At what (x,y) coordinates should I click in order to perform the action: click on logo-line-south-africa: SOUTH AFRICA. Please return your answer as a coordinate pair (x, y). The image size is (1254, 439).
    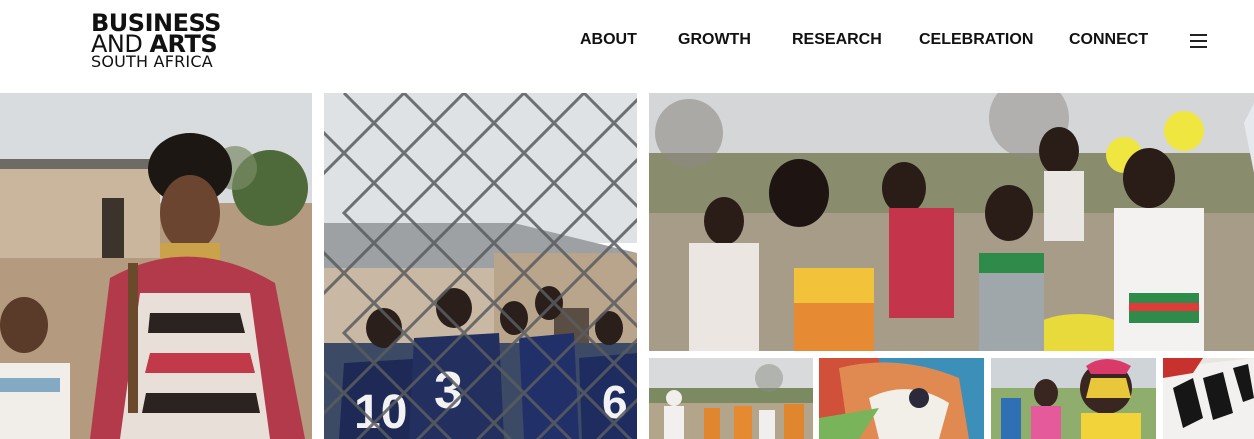
    Looking at the image, I should click on (152, 61).